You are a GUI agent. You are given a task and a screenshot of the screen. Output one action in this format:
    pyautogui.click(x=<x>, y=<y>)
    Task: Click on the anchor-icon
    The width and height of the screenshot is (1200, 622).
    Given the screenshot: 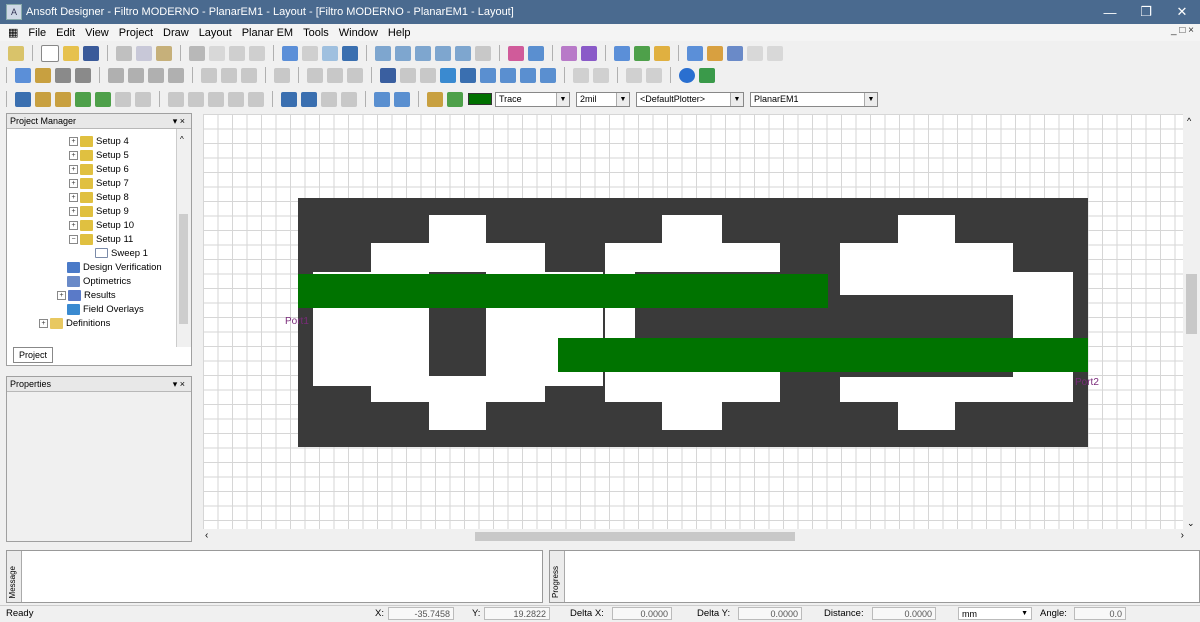 What is the action you would take?
    pyautogui.click(x=176, y=99)
    